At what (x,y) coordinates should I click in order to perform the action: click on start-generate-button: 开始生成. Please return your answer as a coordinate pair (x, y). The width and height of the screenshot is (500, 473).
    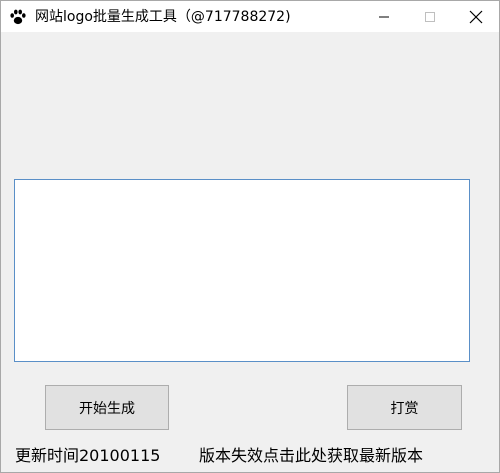
    Looking at the image, I should click on (107, 407).